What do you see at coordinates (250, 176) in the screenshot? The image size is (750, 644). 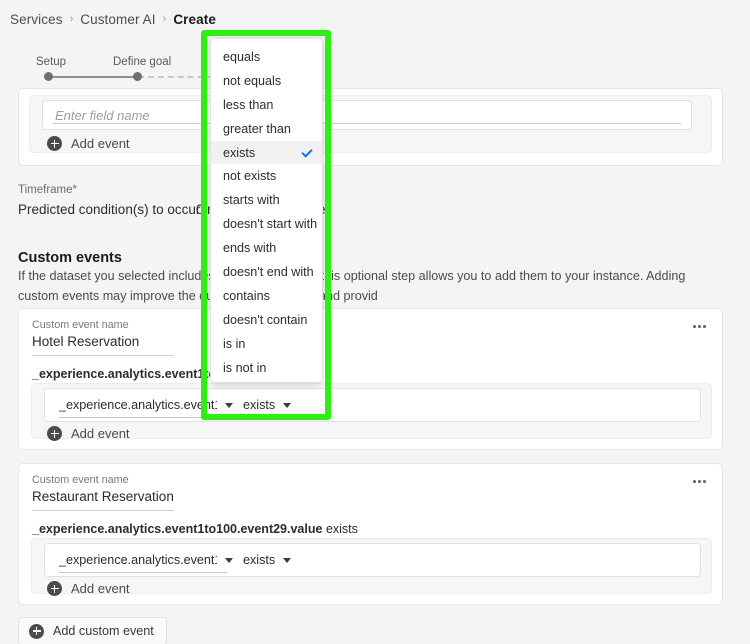 I see `operator-option-label: not exists` at bounding box center [250, 176].